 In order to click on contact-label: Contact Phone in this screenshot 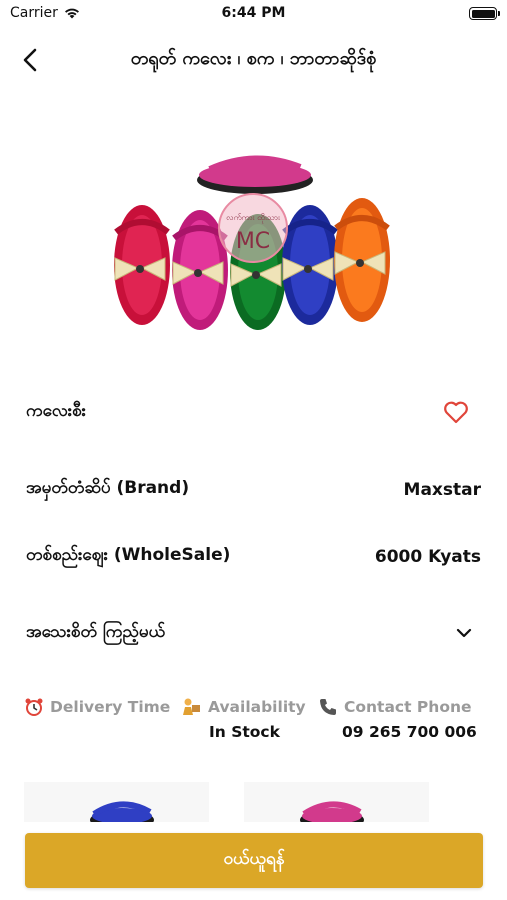, I will do `click(408, 707)`.